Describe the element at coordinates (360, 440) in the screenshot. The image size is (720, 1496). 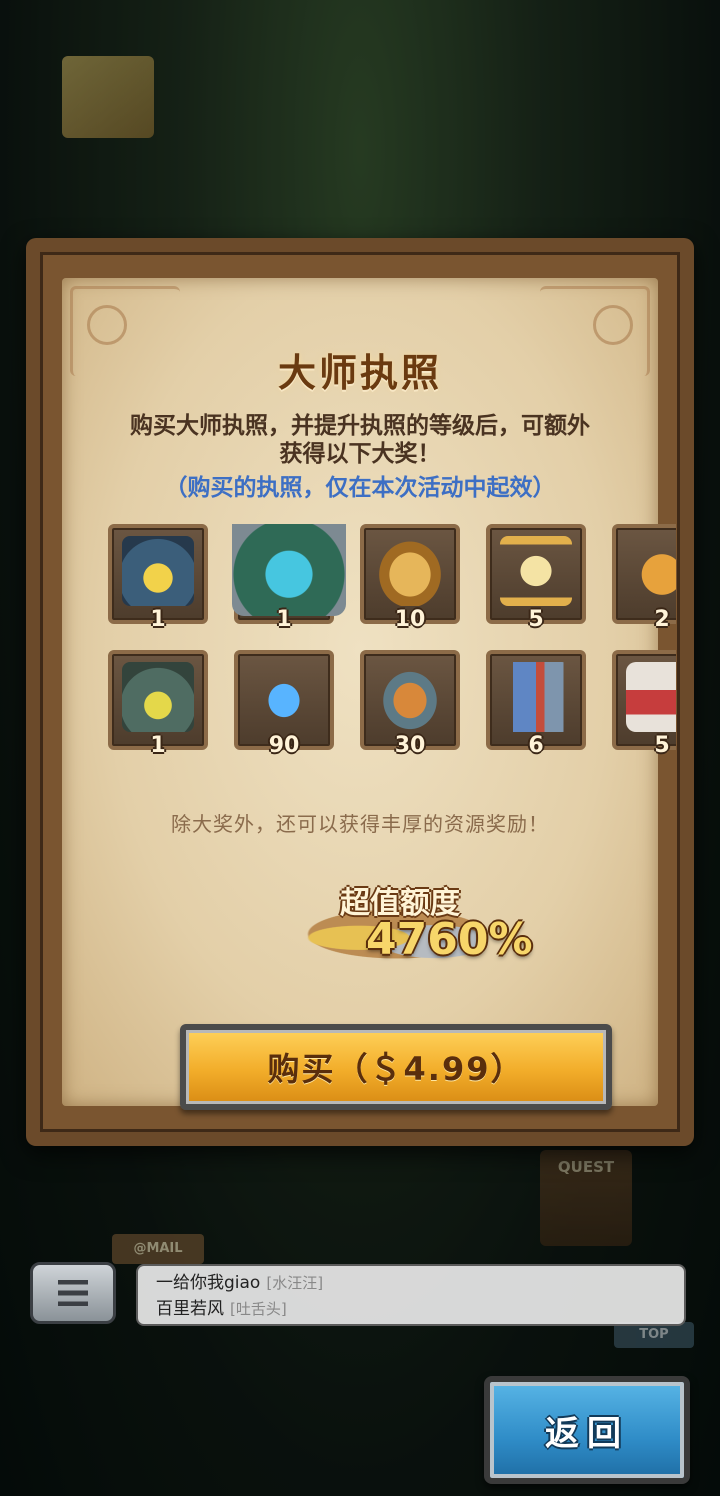
I see `dialog-description: 购买大师执照，并提升执照的等级后，可额外获得以下大奖！` at that location.